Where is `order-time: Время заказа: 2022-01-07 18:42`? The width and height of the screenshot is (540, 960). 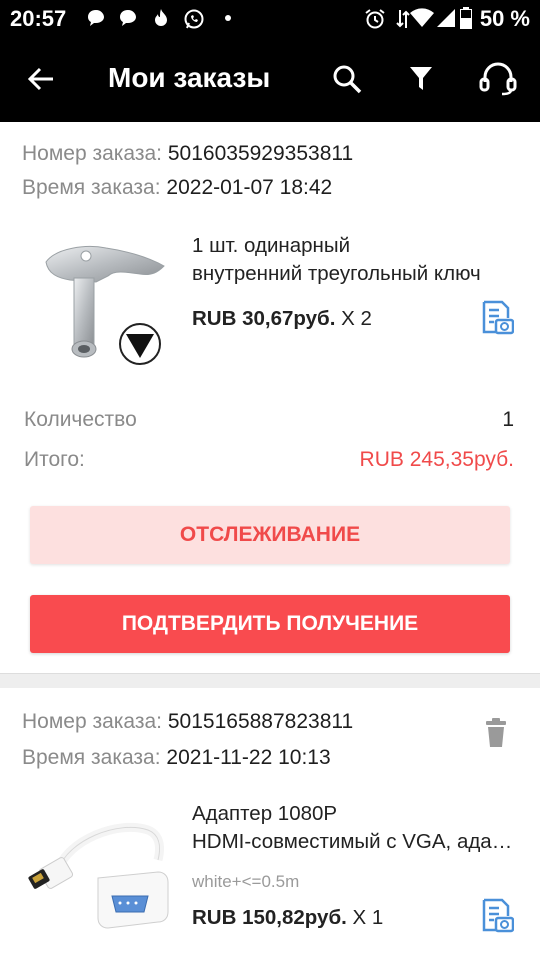
order-time: Время заказа: 2022-01-07 18:42 is located at coordinates (177, 187).